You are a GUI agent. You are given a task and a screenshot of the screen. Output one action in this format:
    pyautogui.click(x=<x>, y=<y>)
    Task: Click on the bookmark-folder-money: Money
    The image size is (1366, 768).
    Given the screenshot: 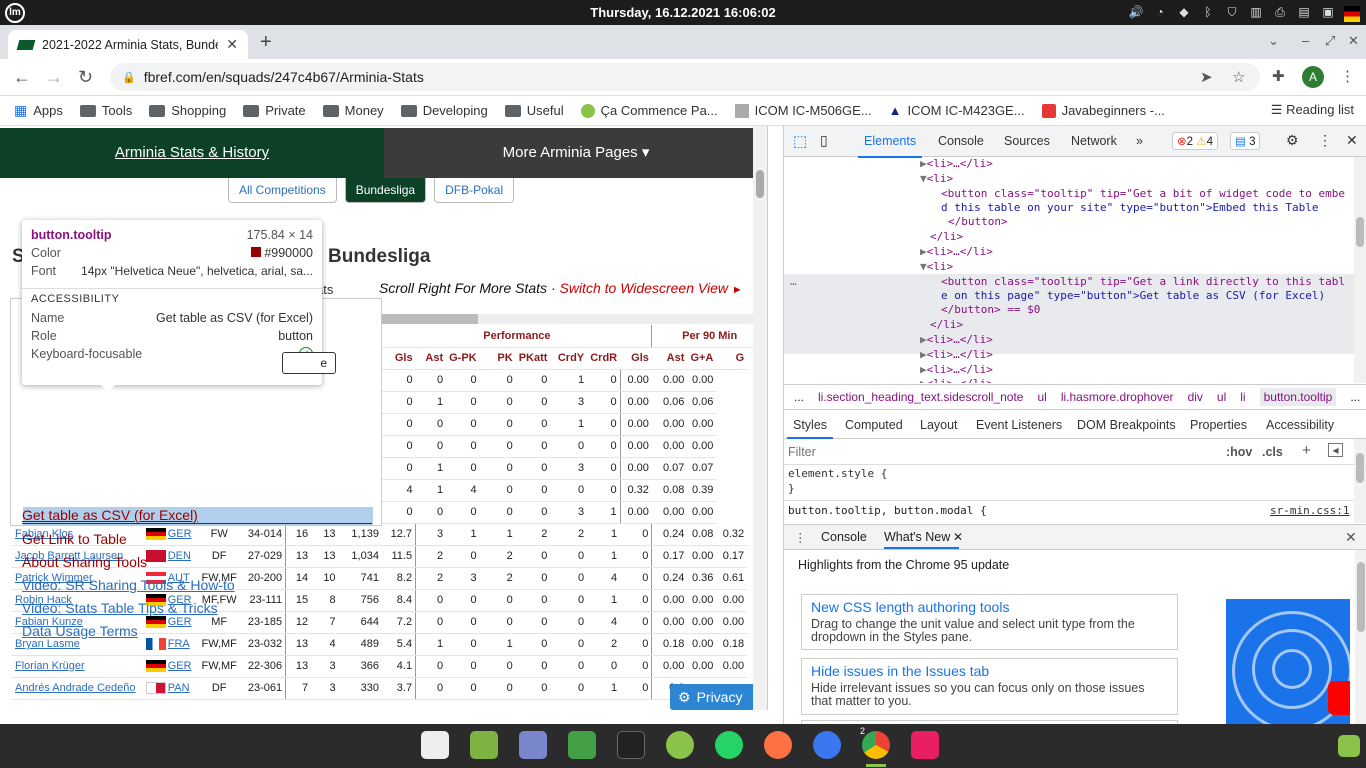 What is the action you would take?
    pyautogui.click(x=353, y=110)
    